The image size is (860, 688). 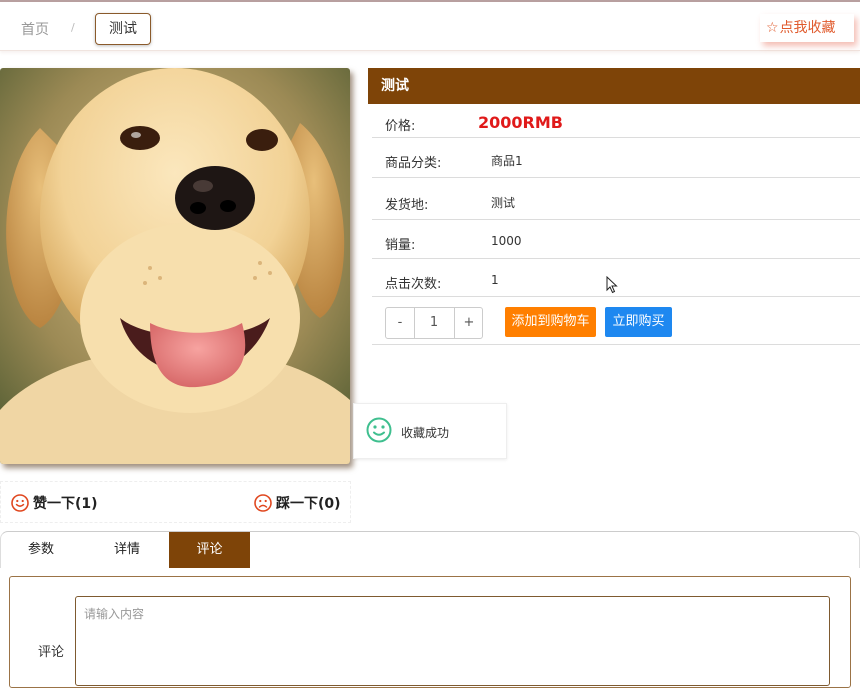 I want to click on quantity-increment-button: +, so click(x=468, y=323).